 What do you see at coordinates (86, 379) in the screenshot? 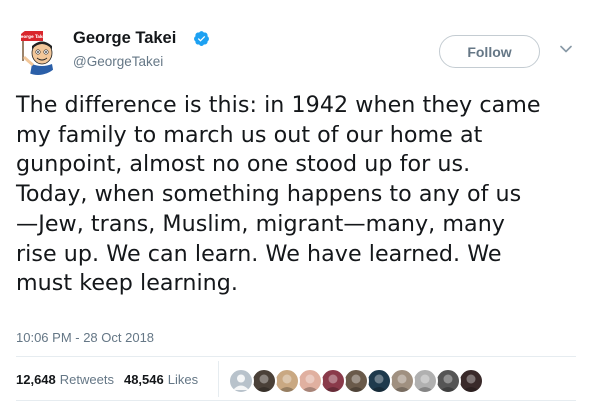
I see `retweets-label: Retweets` at bounding box center [86, 379].